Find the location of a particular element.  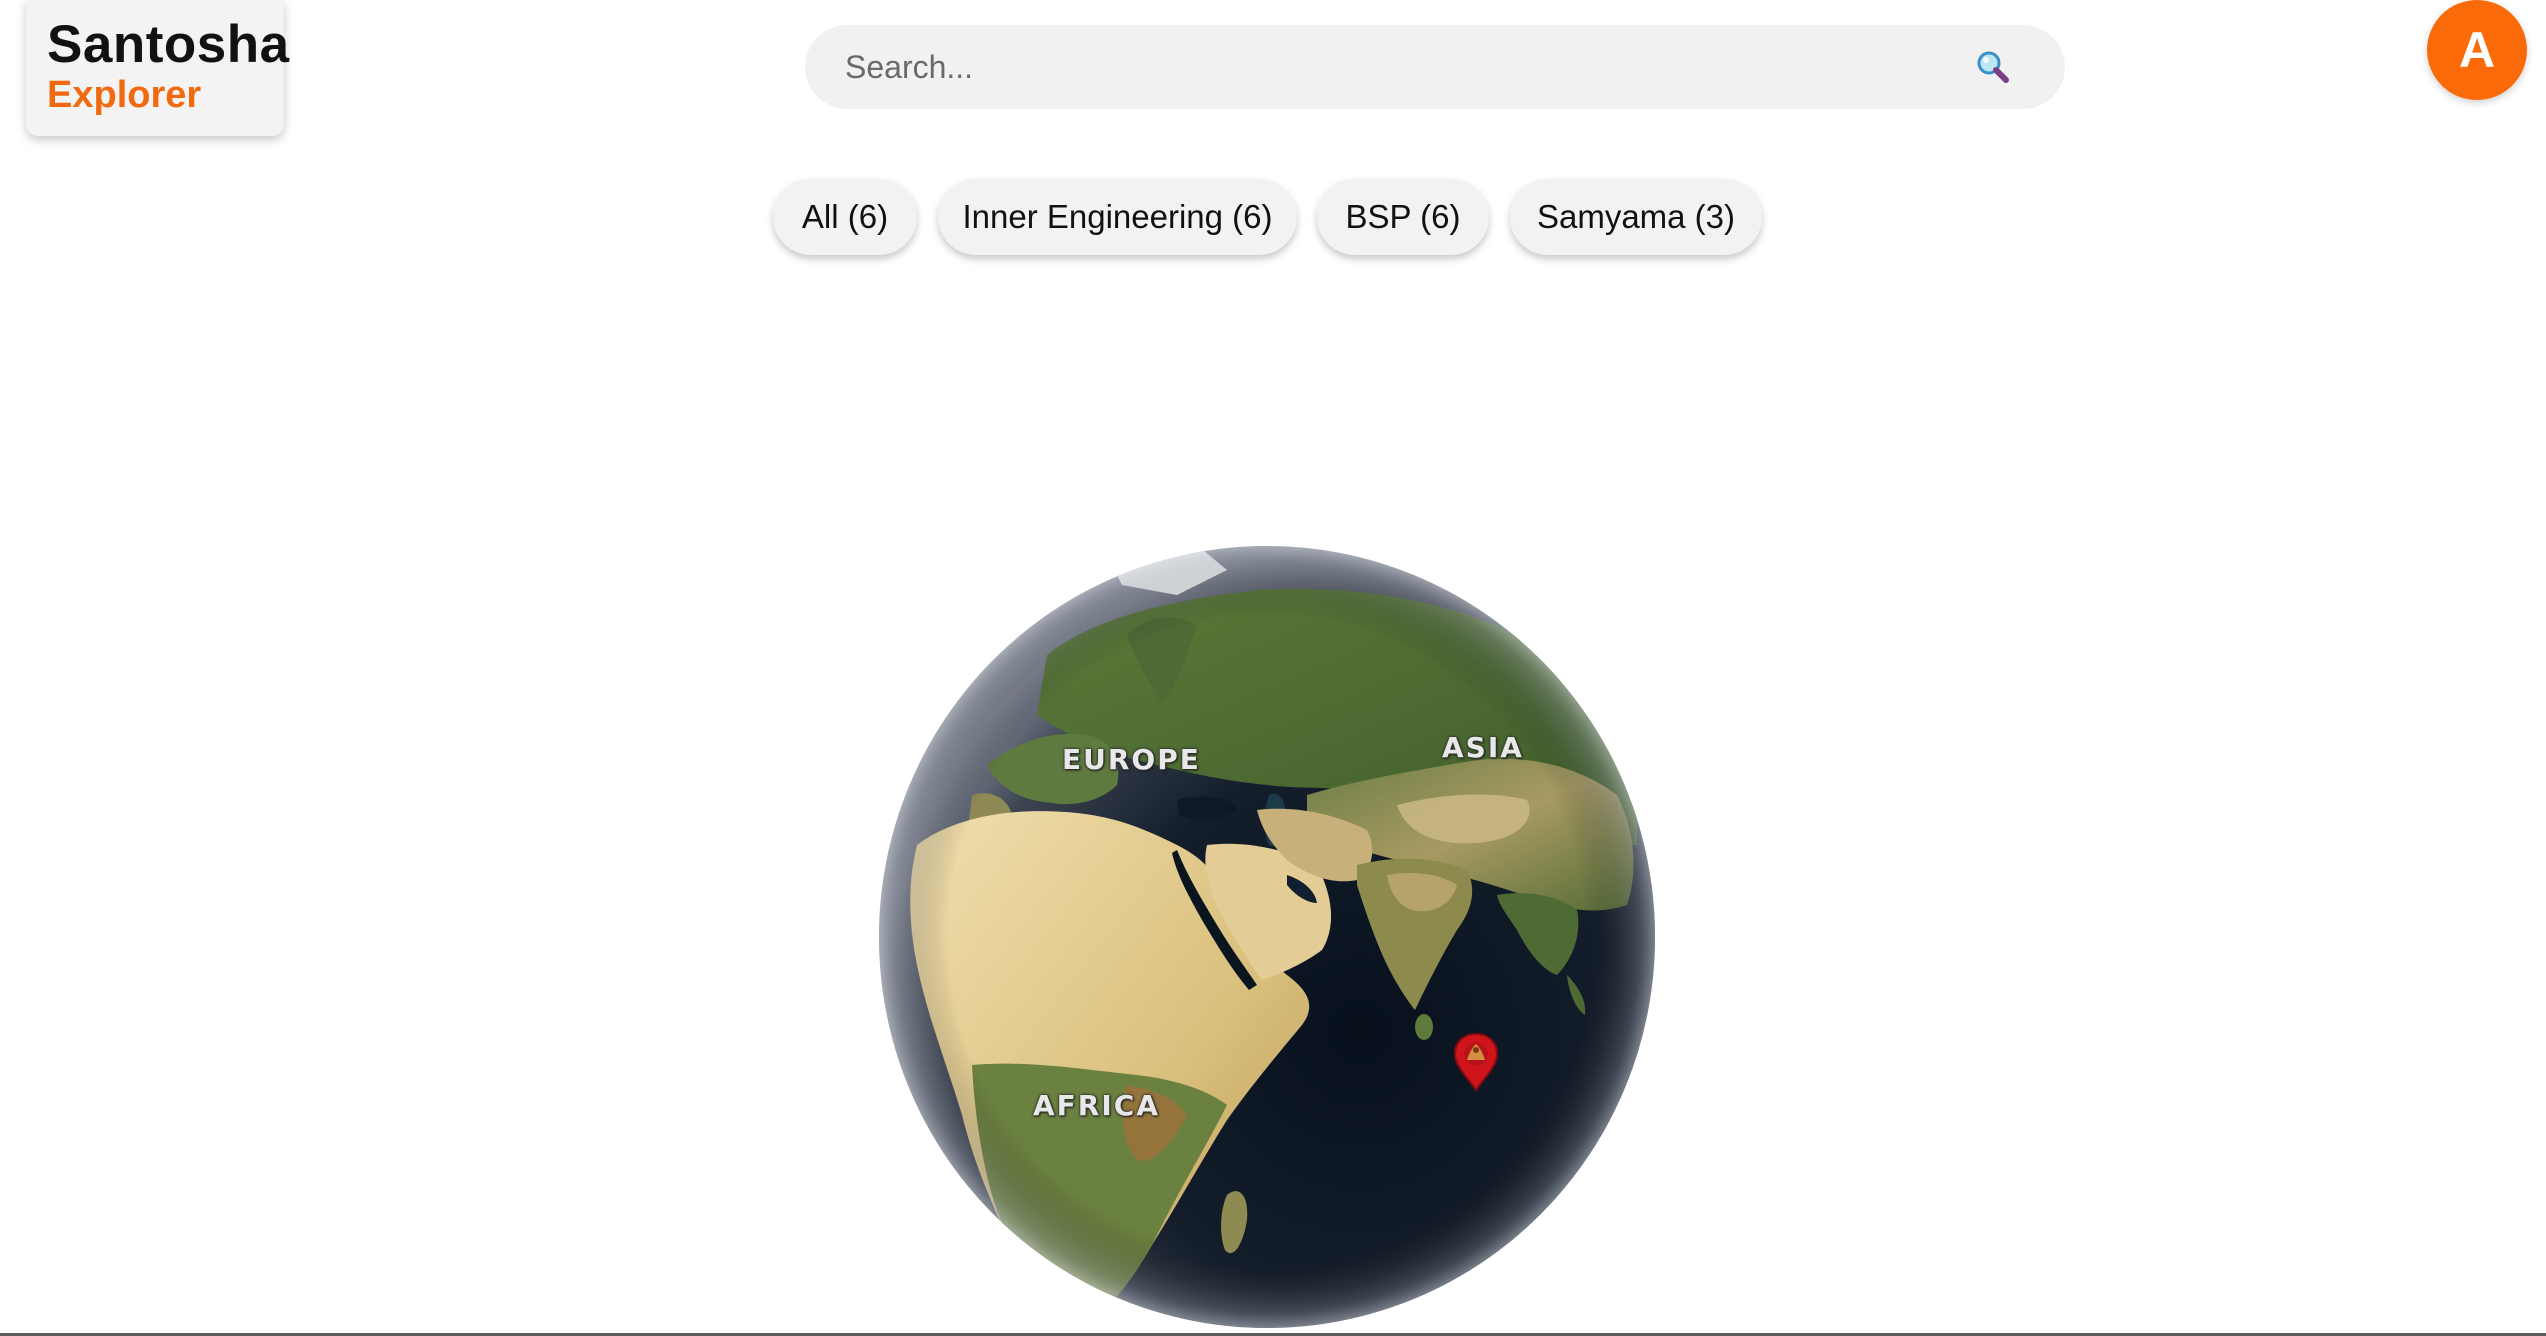

map-label-asia: ASIA is located at coordinates (1483, 747).